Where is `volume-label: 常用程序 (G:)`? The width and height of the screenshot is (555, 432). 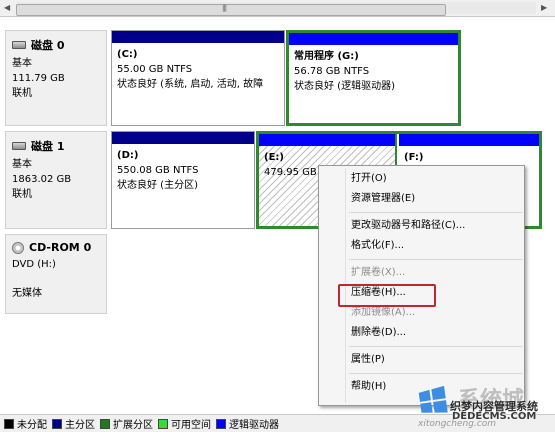 volume-label: 常用程序 (G:) is located at coordinates (326, 56).